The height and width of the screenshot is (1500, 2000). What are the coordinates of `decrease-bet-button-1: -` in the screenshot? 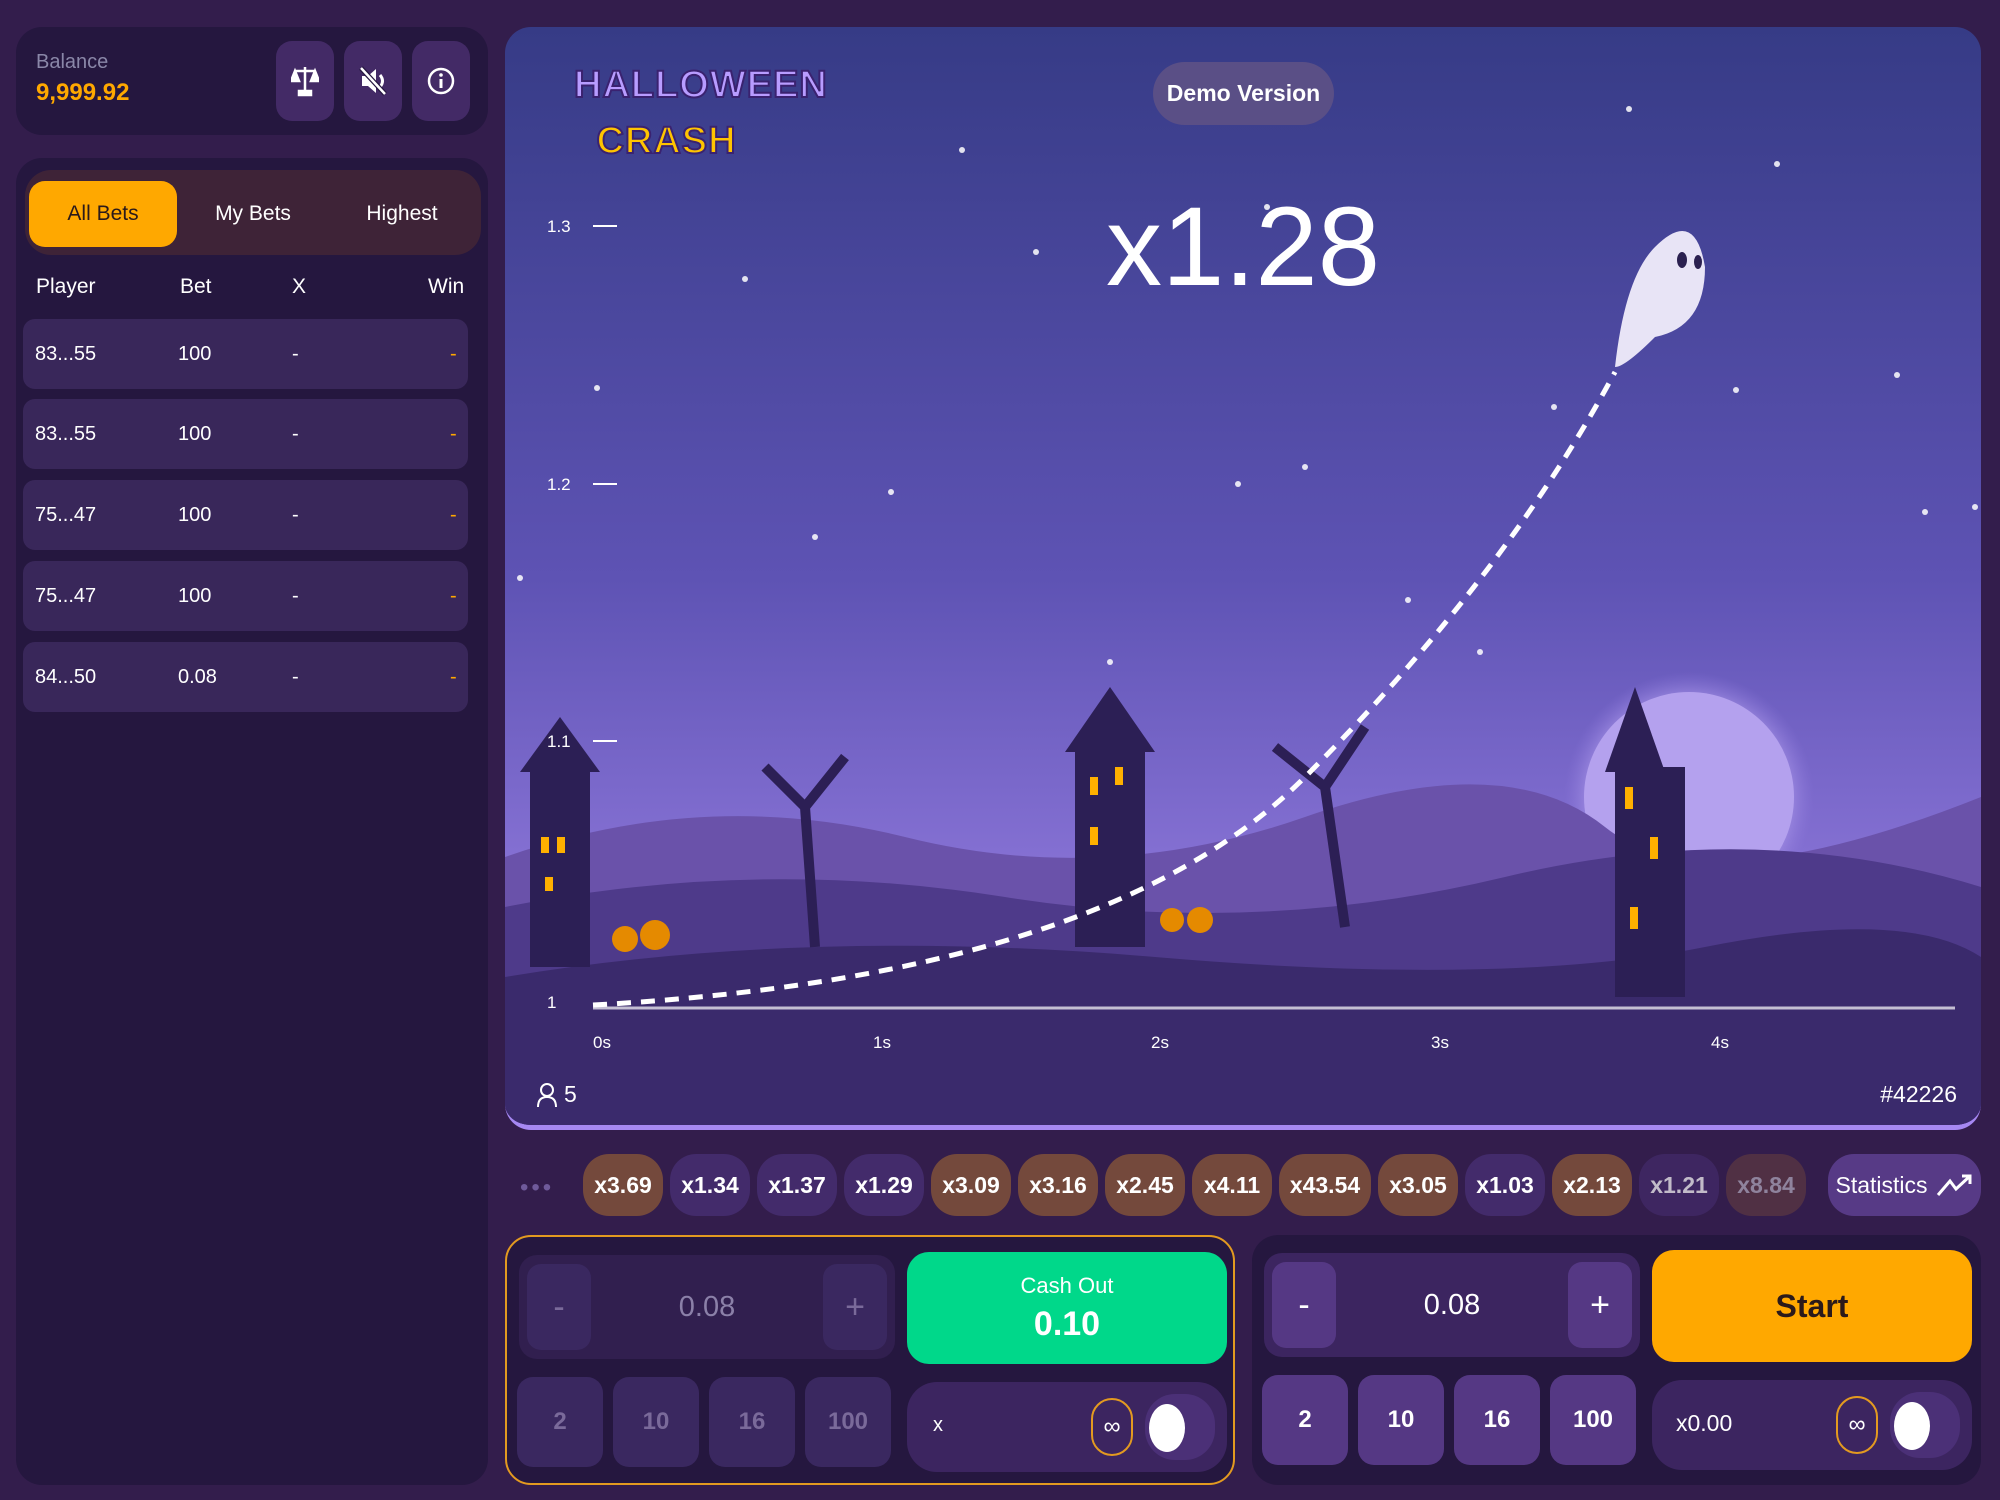 It's located at (559, 1307).